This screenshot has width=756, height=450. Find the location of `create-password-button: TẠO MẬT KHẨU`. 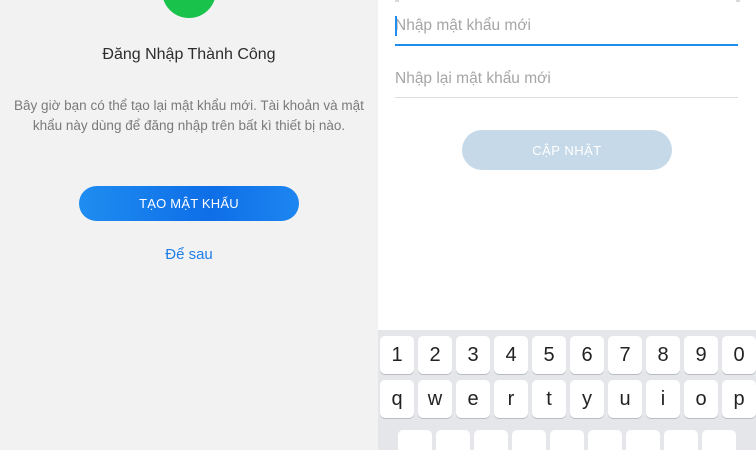

create-password-button: TẠO MẬT KHẨU is located at coordinates (189, 203).